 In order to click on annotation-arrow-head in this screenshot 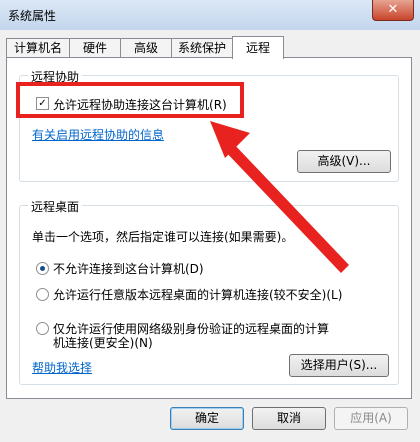, I will do `click(230, 139)`.